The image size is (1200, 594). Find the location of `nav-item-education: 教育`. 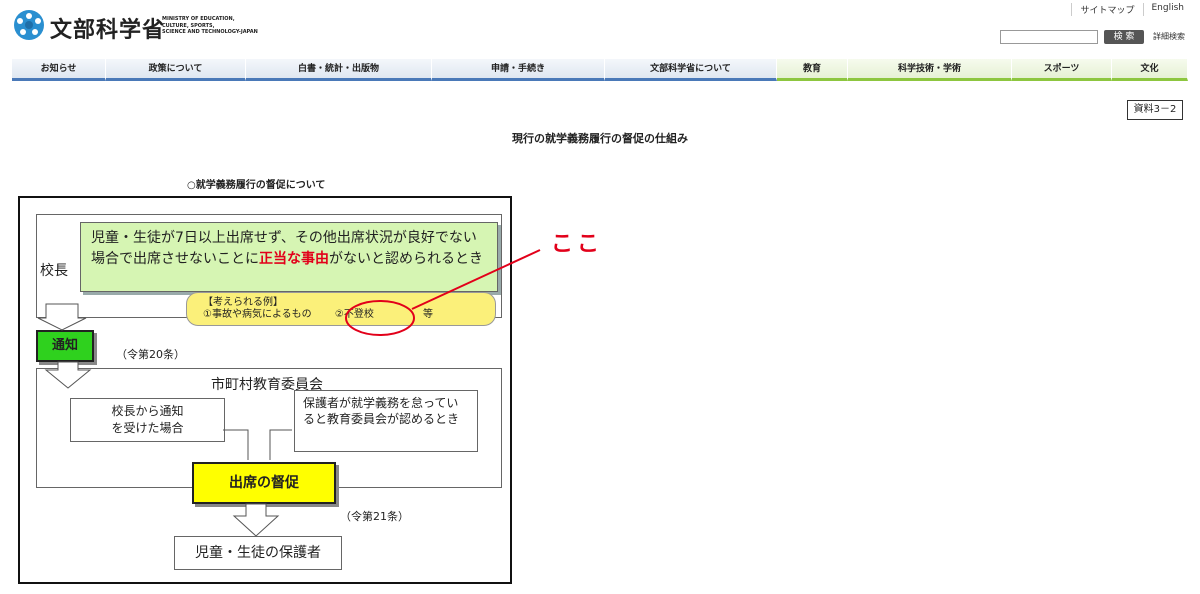

nav-item-education: 教育 is located at coordinates (812, 70).